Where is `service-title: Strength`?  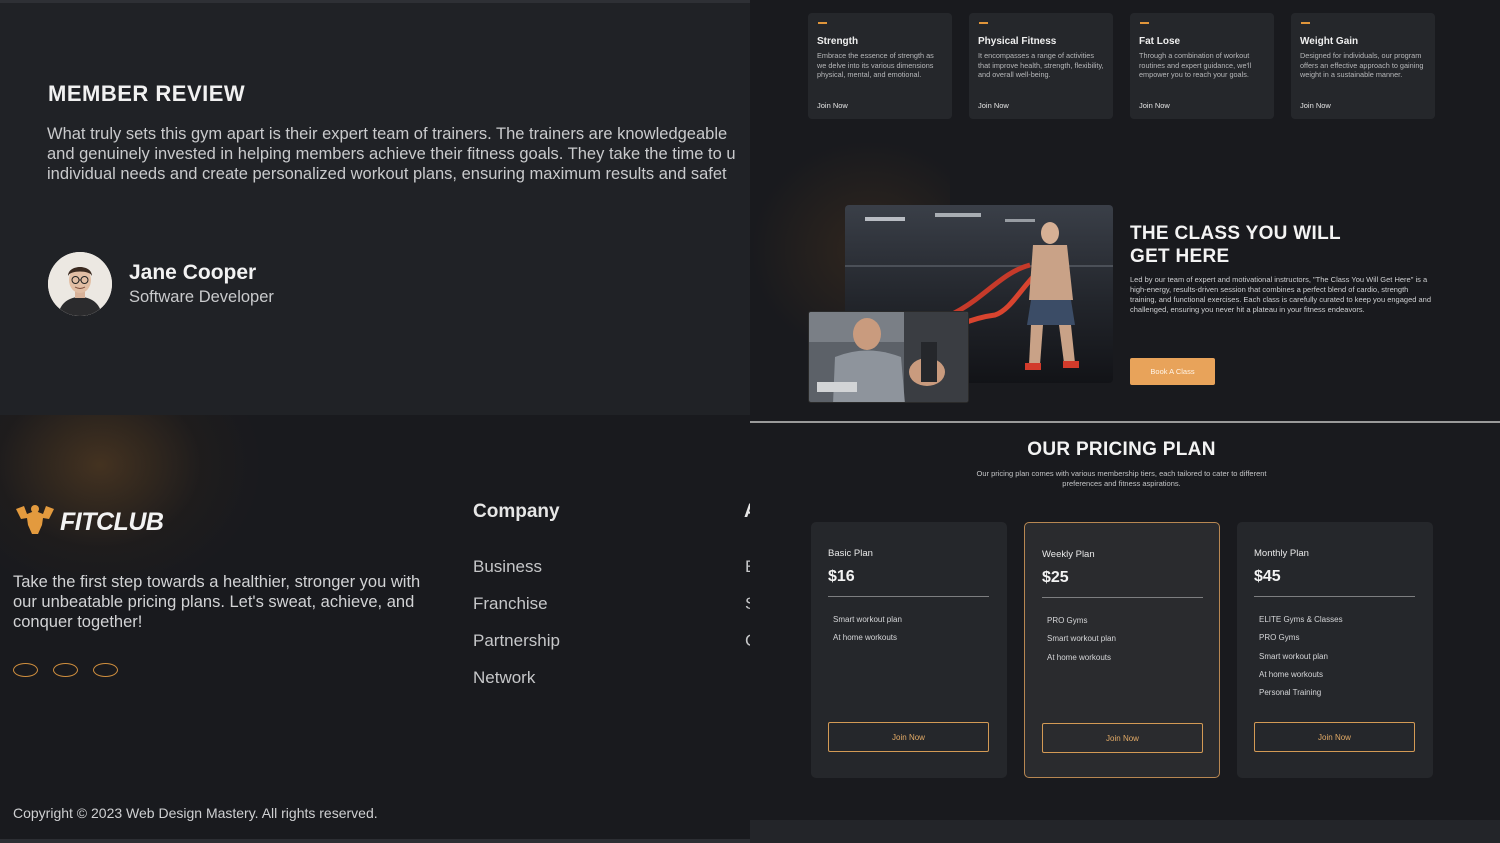
service-title: Strength is located at coordinates (838, 41).